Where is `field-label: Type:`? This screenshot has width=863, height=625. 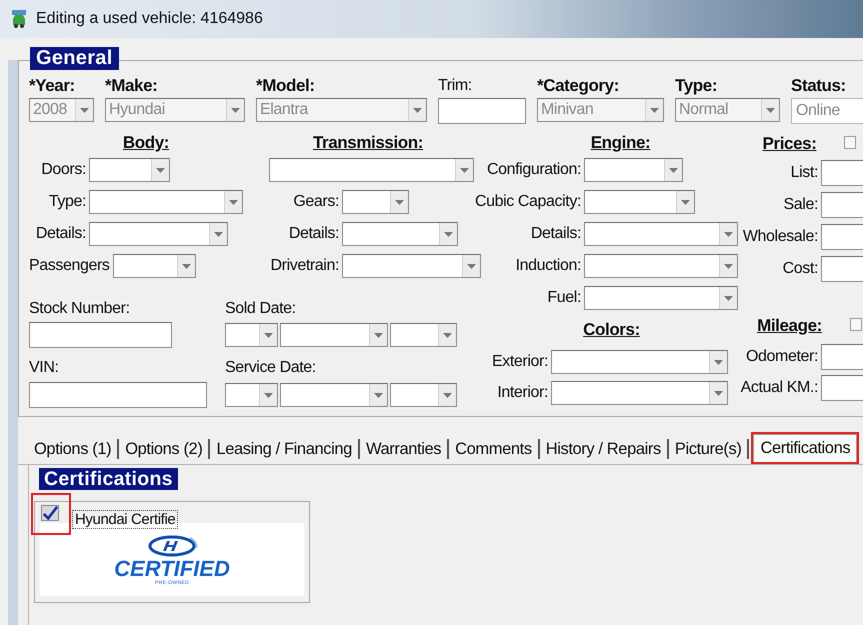 field-label: Type: is located at coordinates (696, 85).